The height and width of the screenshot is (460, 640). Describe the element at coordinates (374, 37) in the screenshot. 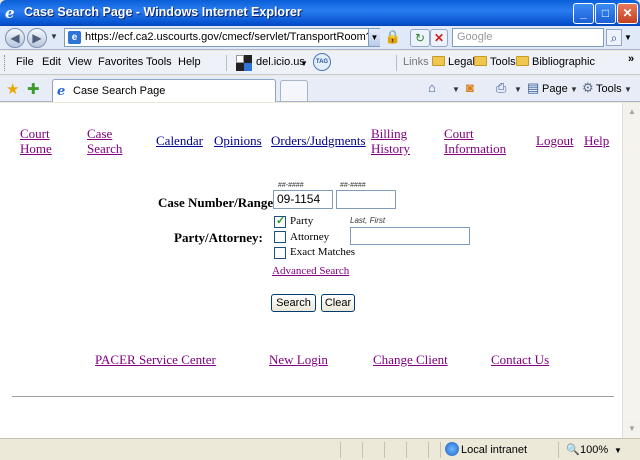

I see `address-dropdown-icon: ▼` at that location.